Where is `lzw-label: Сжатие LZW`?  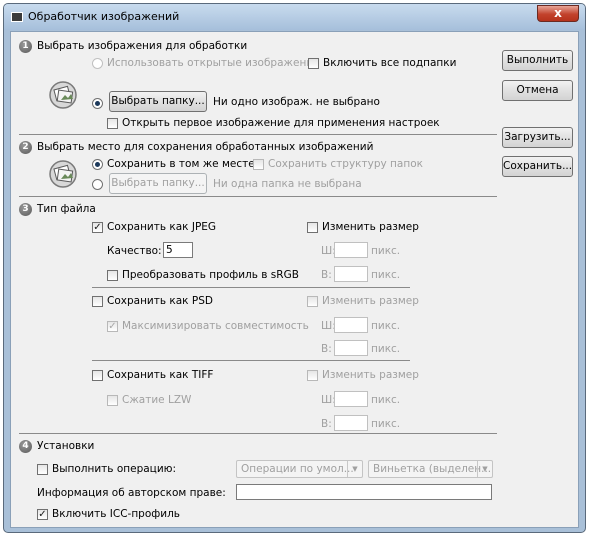 lzw-label: Сжатие LZW is located at coordinates (157, 400).